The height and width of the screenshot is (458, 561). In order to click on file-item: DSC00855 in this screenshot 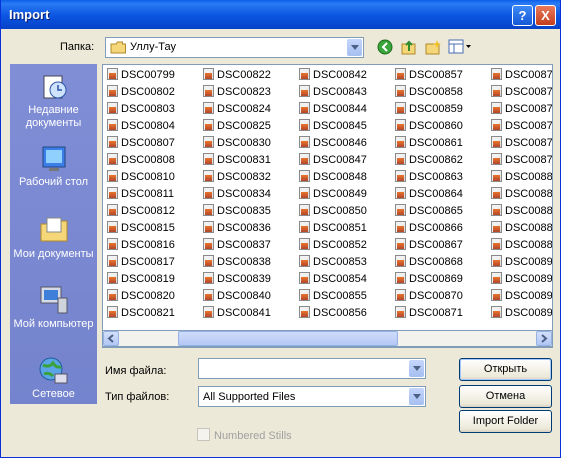, I will do `click(333, 296)`.